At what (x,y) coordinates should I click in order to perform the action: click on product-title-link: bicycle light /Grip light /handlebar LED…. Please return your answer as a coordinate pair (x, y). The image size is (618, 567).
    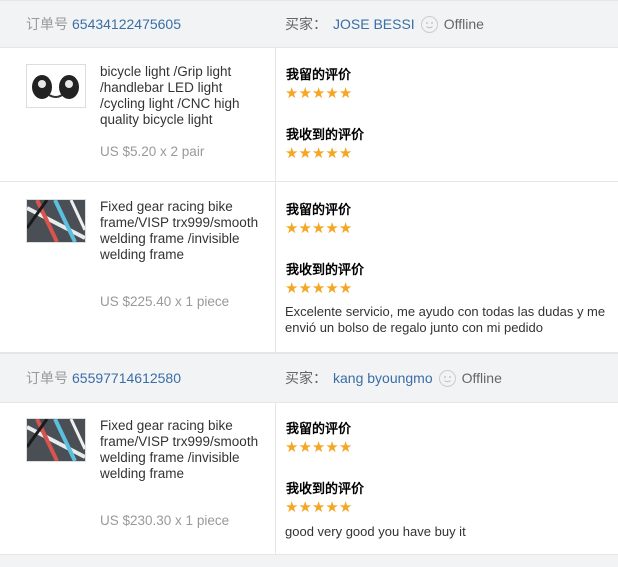
    Looking at the image, I should click on (180, 96).